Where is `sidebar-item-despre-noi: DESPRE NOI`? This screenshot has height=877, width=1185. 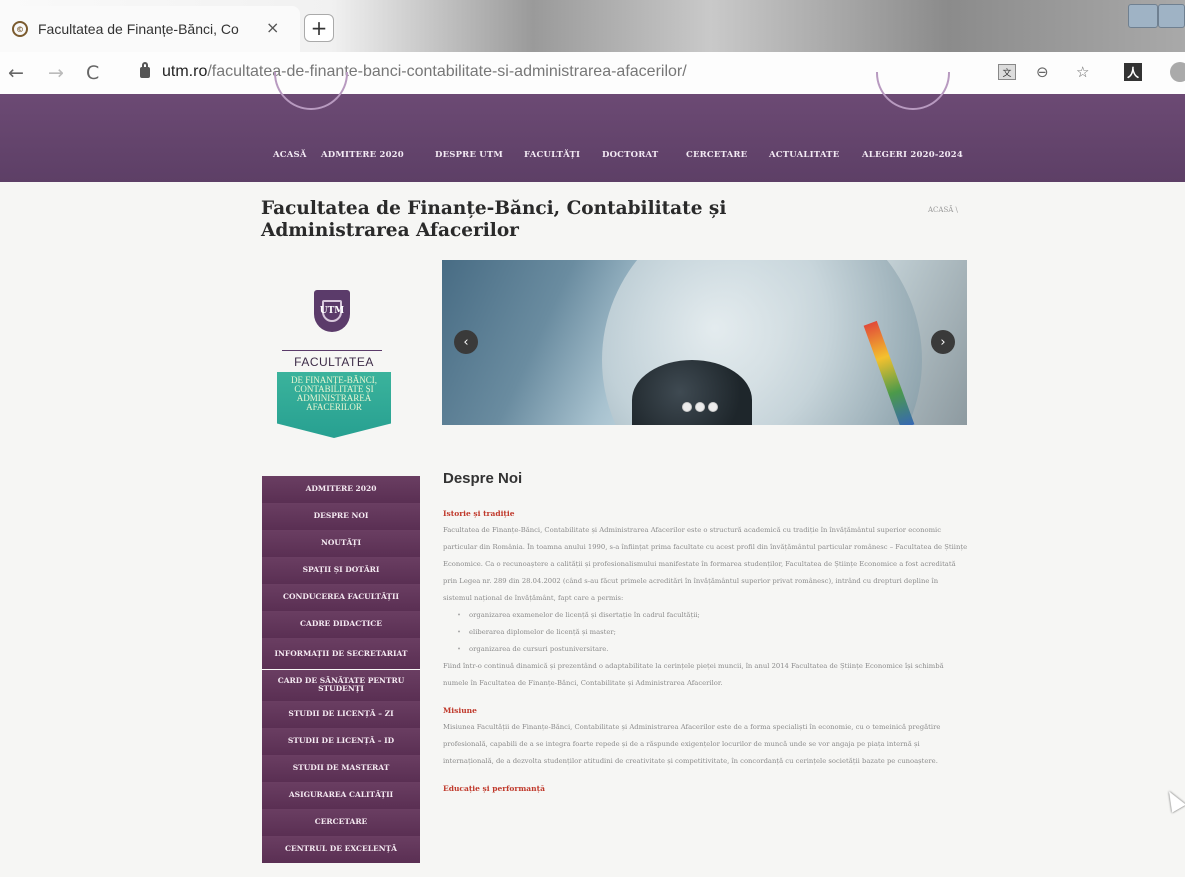 sidebar-item-despre-noi: DESPRE NOI is located at coordinates (341, 516).